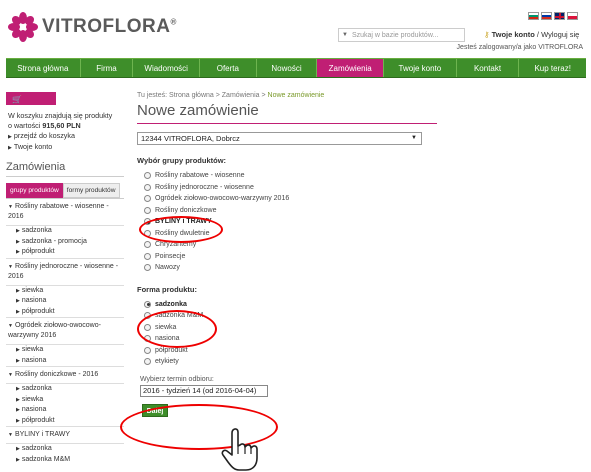  Describe the element at coordinates (279, 138) in the screenshot. I see `client-select: 12344 VITROFLORA, Dobrcz ▼` at that location.